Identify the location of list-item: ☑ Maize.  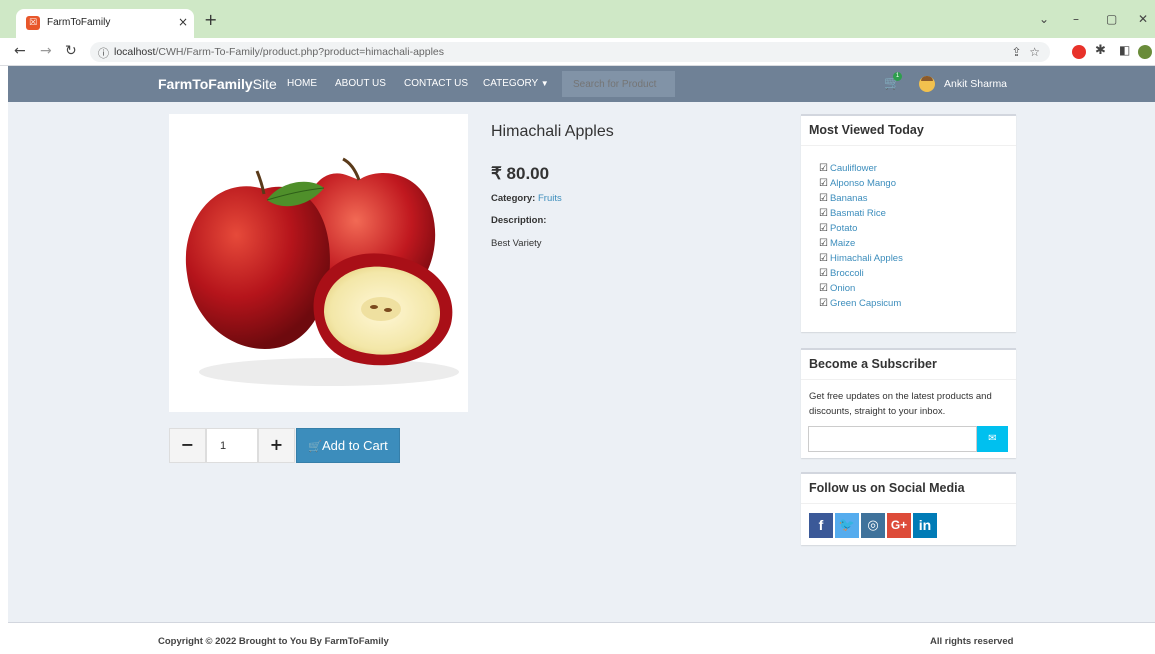
(917, 243).